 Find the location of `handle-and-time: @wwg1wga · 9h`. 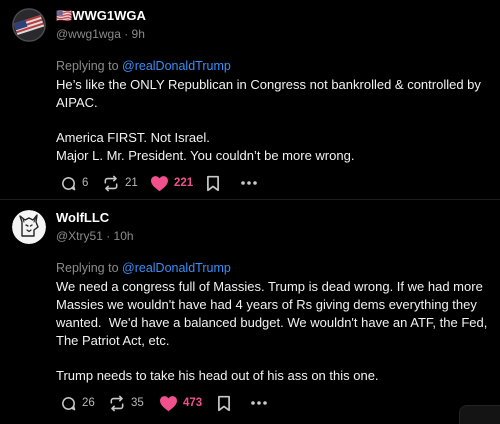

handle-and-time: @wwg1wga · 9h is located at coordinates (100, 34).